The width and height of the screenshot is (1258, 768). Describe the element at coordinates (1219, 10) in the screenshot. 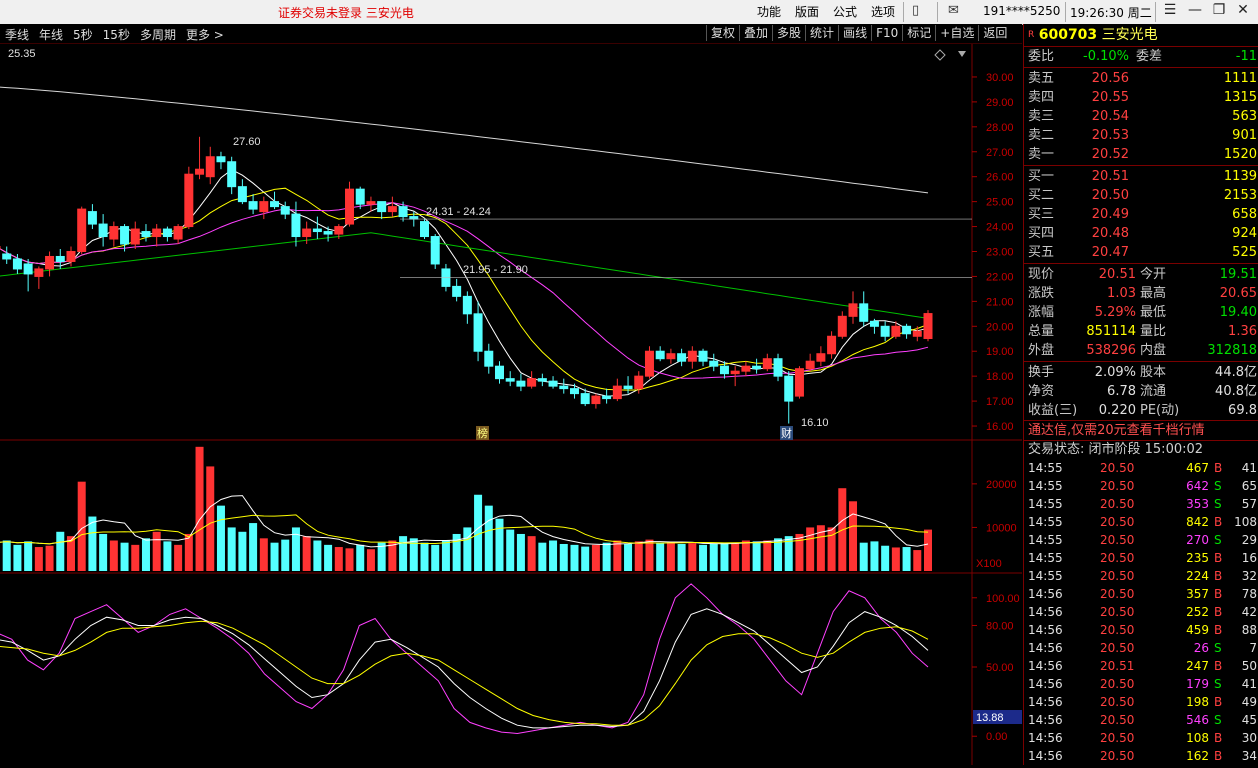

I see `restore-icon: ❐` at that location.